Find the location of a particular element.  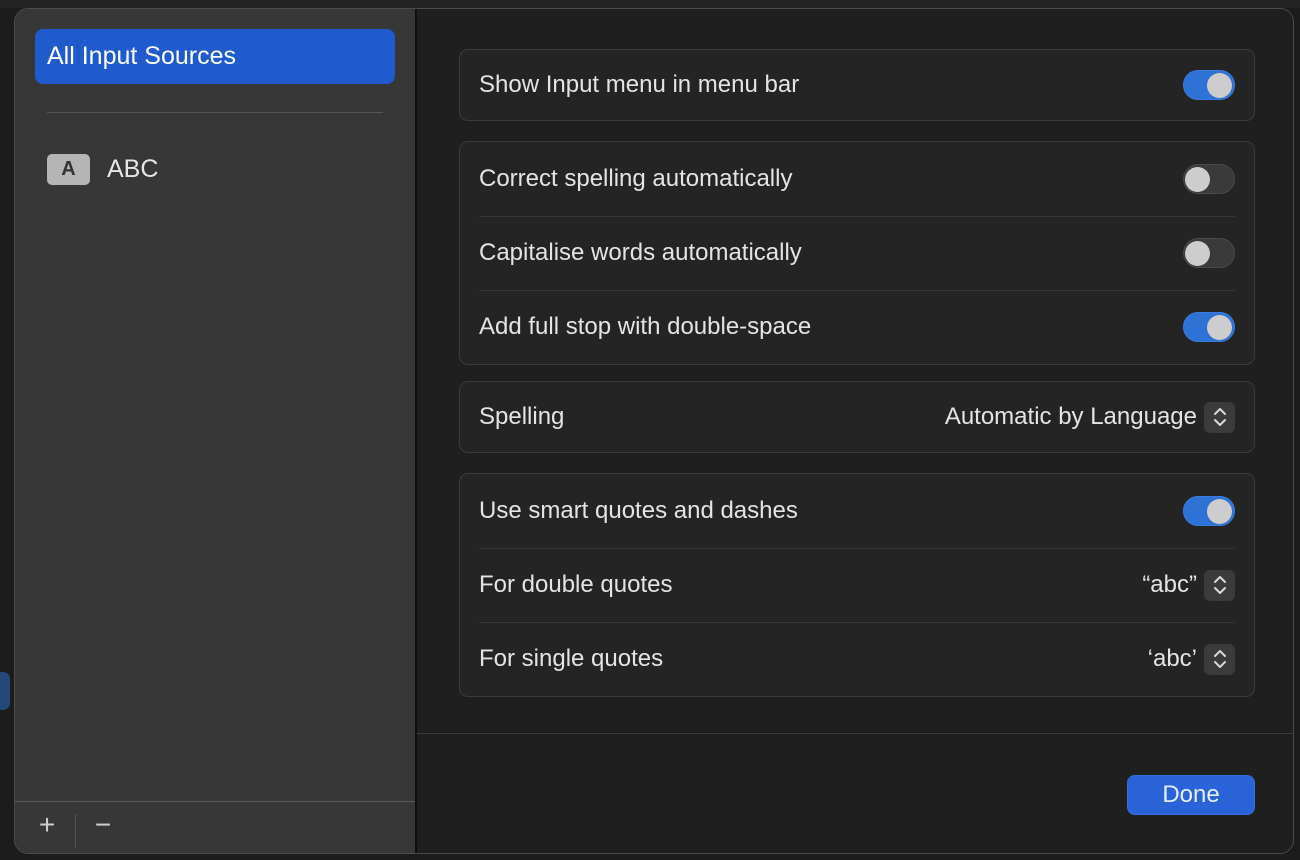

single-quotes-popup: ‘abc’ is located at coordinates (1191, 659).